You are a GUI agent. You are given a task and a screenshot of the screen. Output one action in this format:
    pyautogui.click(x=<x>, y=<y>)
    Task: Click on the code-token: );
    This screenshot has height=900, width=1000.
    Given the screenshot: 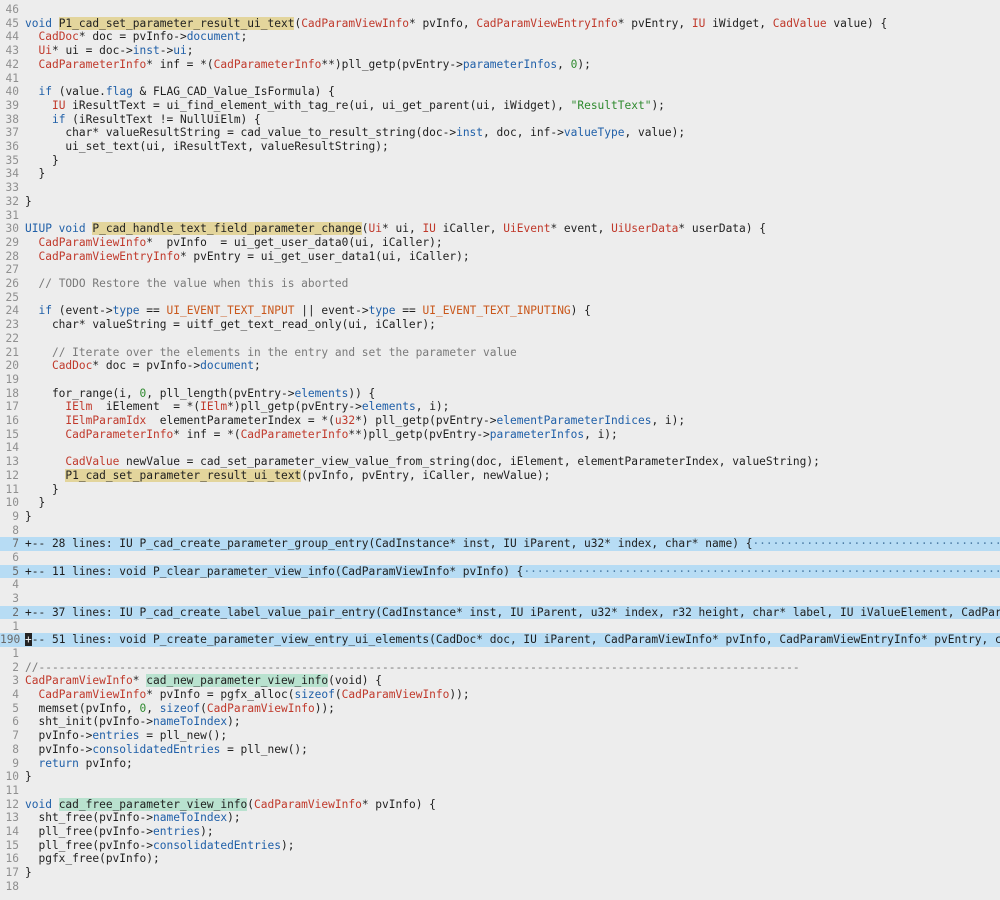 What is the action you would take?
    pyautogui.click(x=207, y=831)
    